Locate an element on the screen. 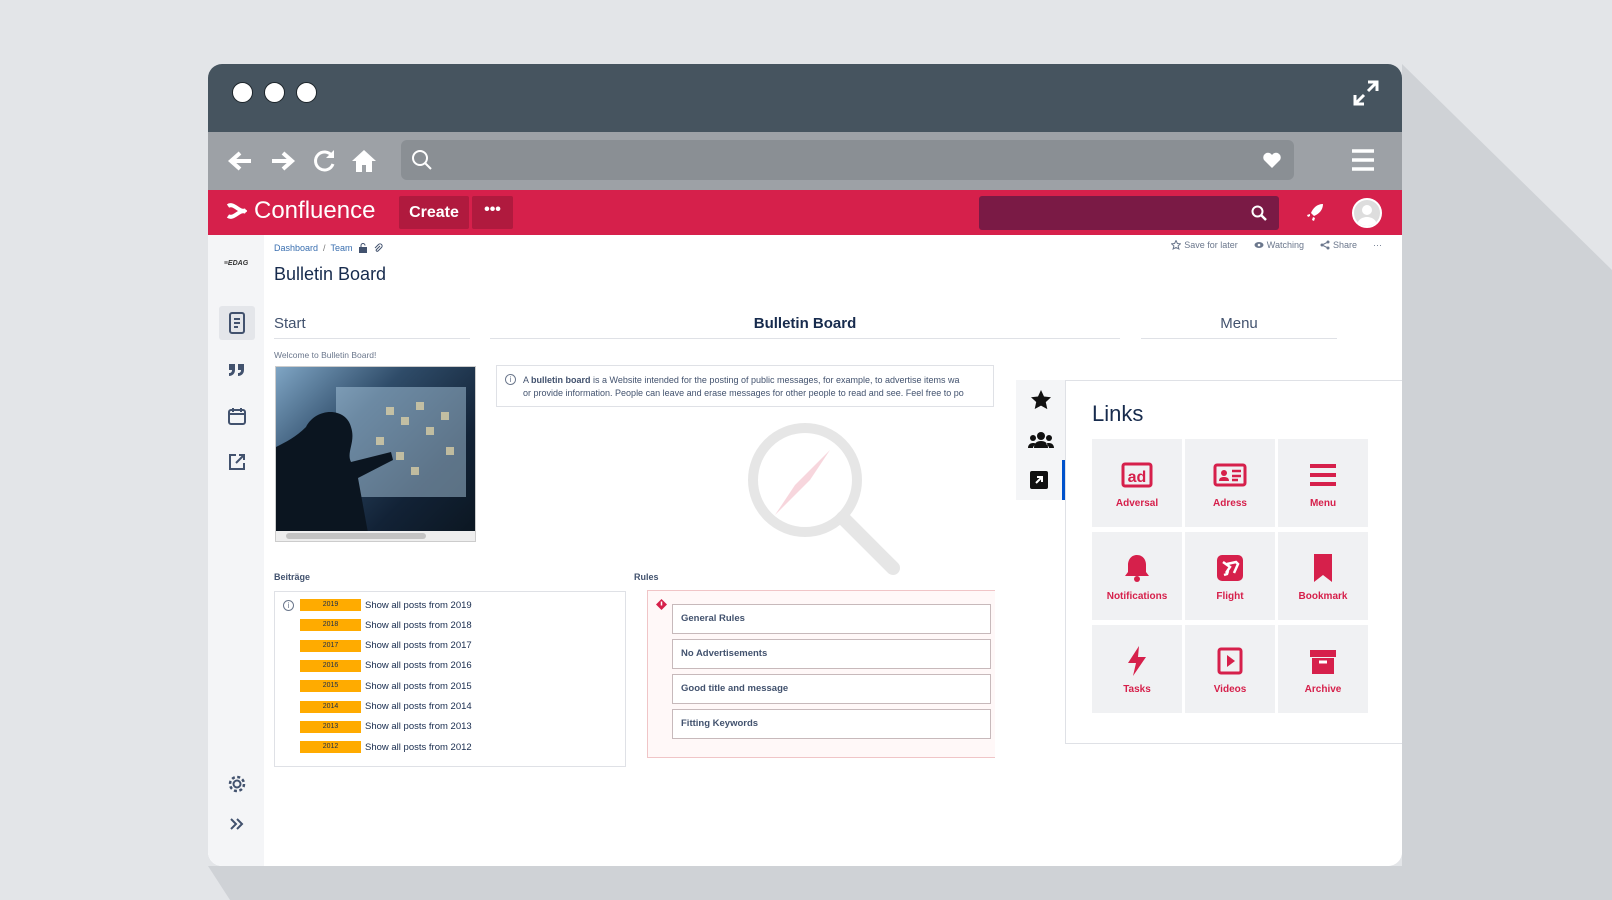 The image size is (1612, 900). year-badge: 2018 is located at coordinates (330, 625).